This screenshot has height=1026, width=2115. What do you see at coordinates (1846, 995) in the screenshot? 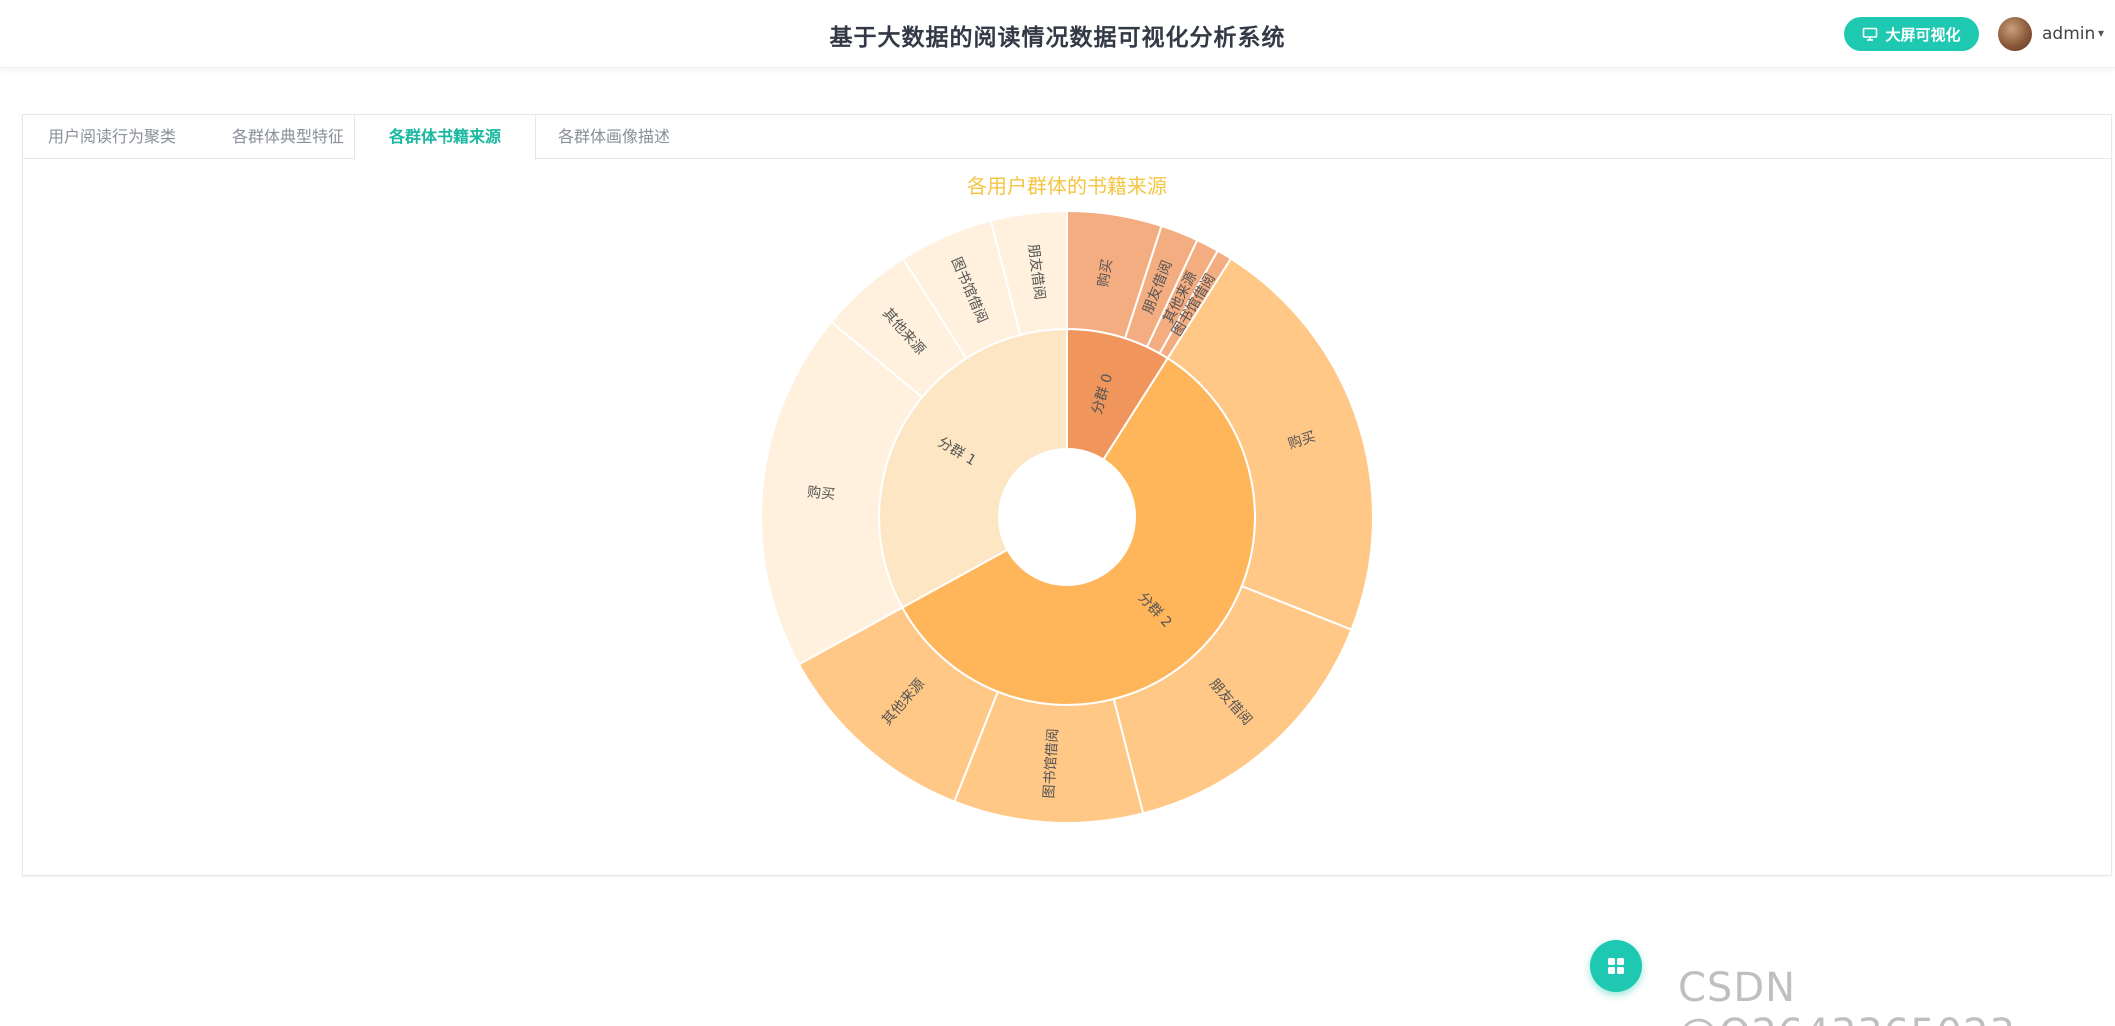
I see `watermark: CSDN @Q2643365023` at bounding box center [1846, 995].